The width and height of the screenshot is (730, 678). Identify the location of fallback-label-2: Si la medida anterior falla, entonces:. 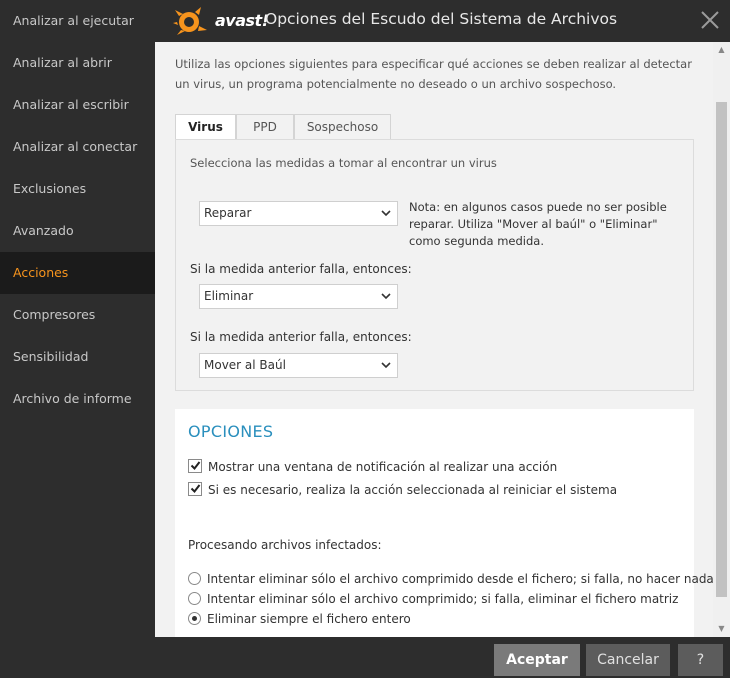
(301, 337).